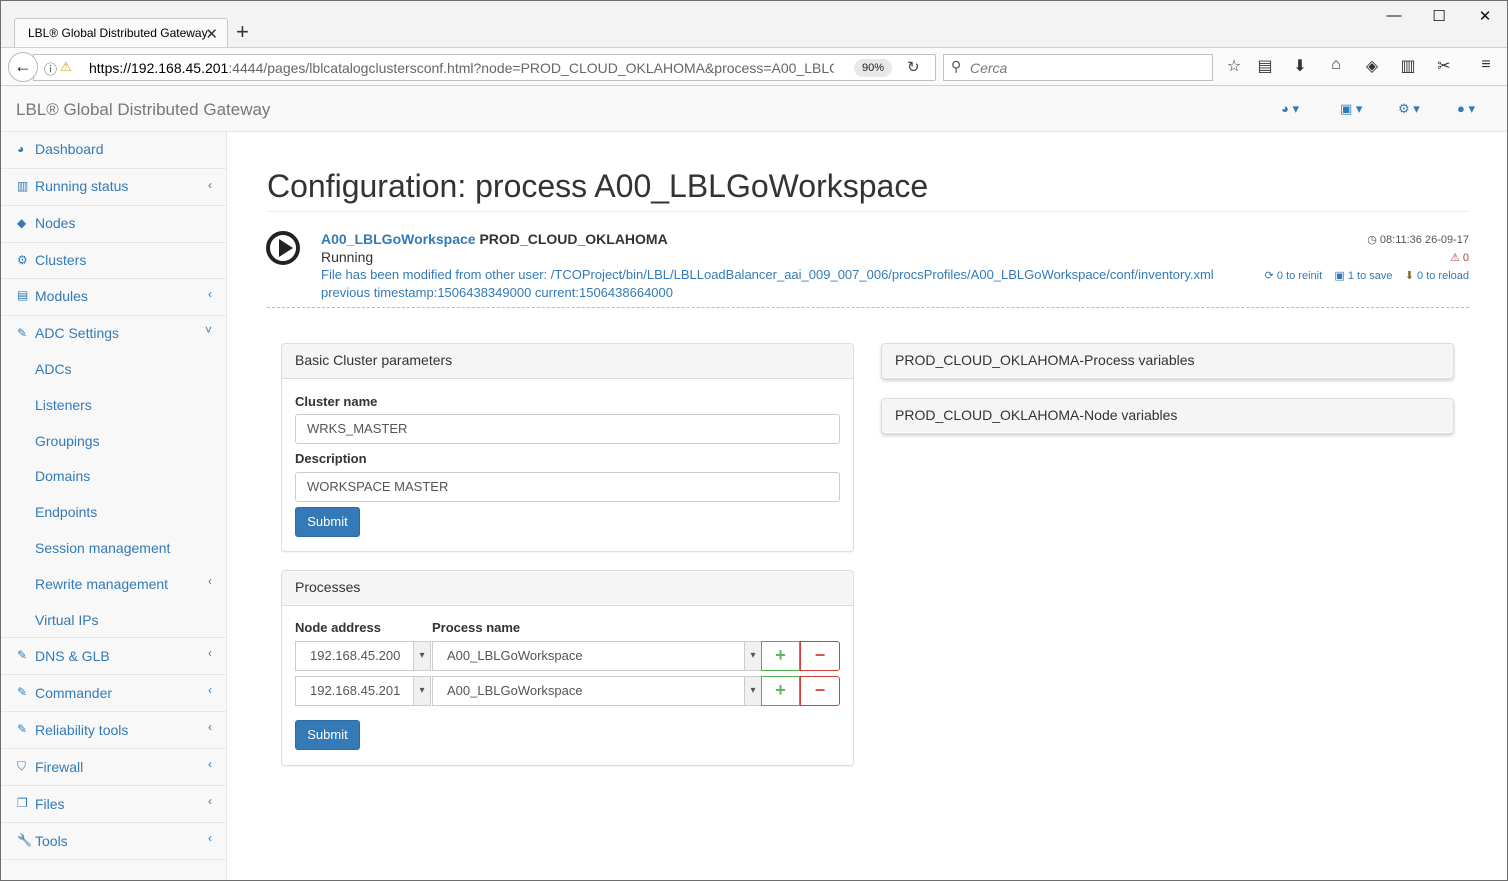 The width and height of the screenshot is (1508, 881). I want to click on warning-count: 0, so click(1465, 258).